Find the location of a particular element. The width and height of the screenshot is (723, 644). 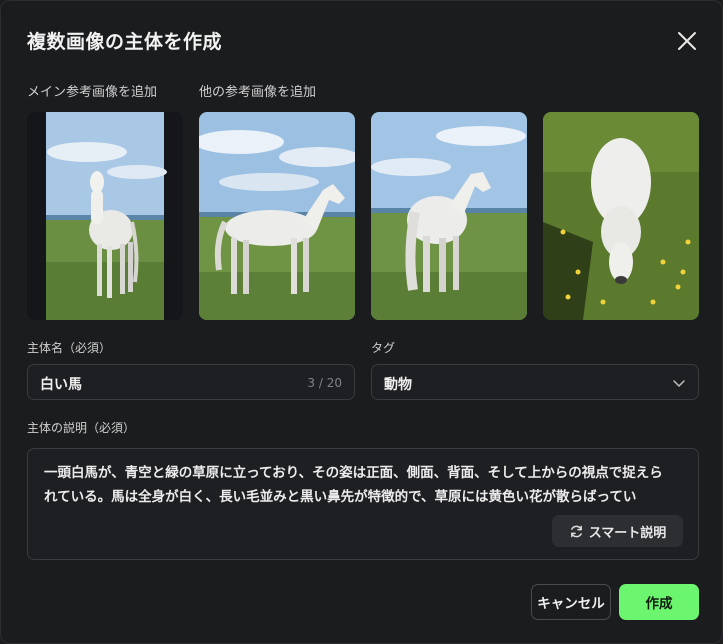

smart-description-label: スマート説明 is located at coordinates (627, 533).